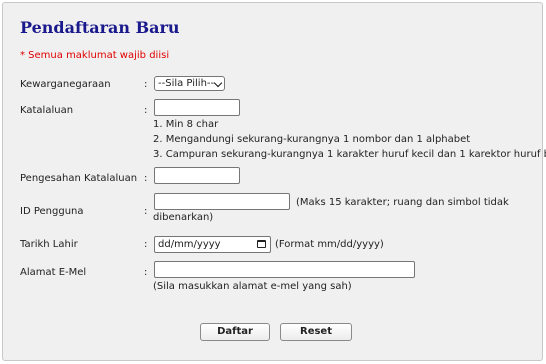  What do you see at coordinates (189, 244) in the screenshot?
I see `birth-date-placeholder: dd/mm/yyyy` at bounding box center [189, 244].